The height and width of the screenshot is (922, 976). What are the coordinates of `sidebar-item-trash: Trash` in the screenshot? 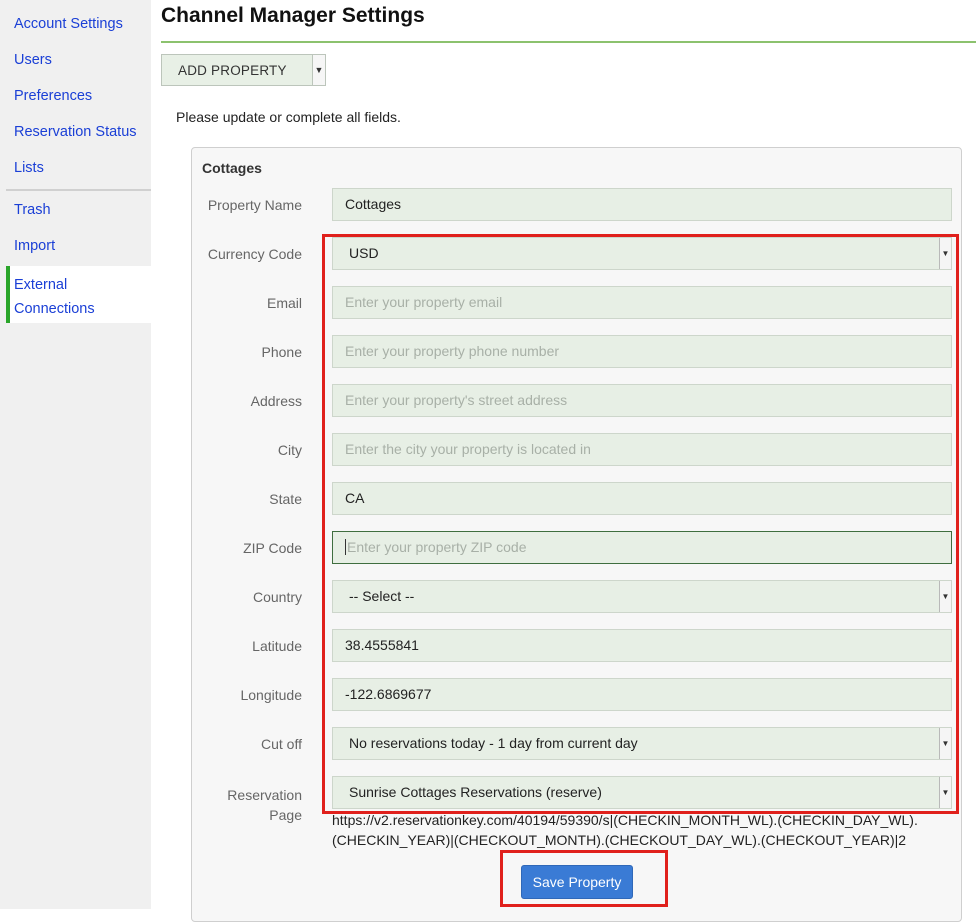 It's located at (32, 210).